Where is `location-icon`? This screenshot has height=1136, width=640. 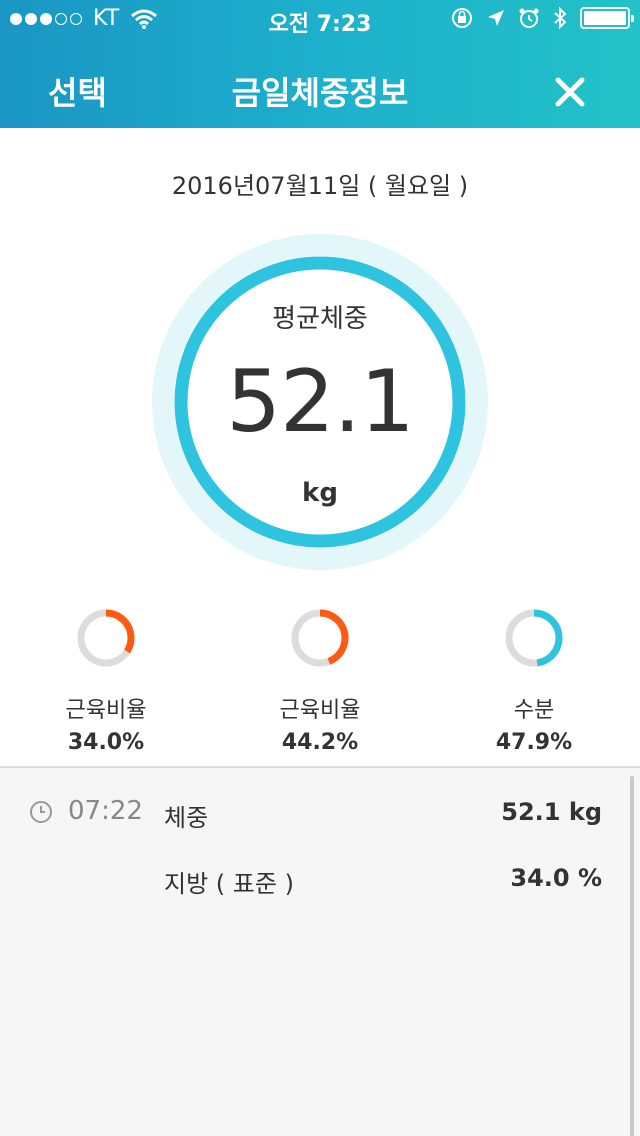 location-icon is located at coordinates (496, 18).